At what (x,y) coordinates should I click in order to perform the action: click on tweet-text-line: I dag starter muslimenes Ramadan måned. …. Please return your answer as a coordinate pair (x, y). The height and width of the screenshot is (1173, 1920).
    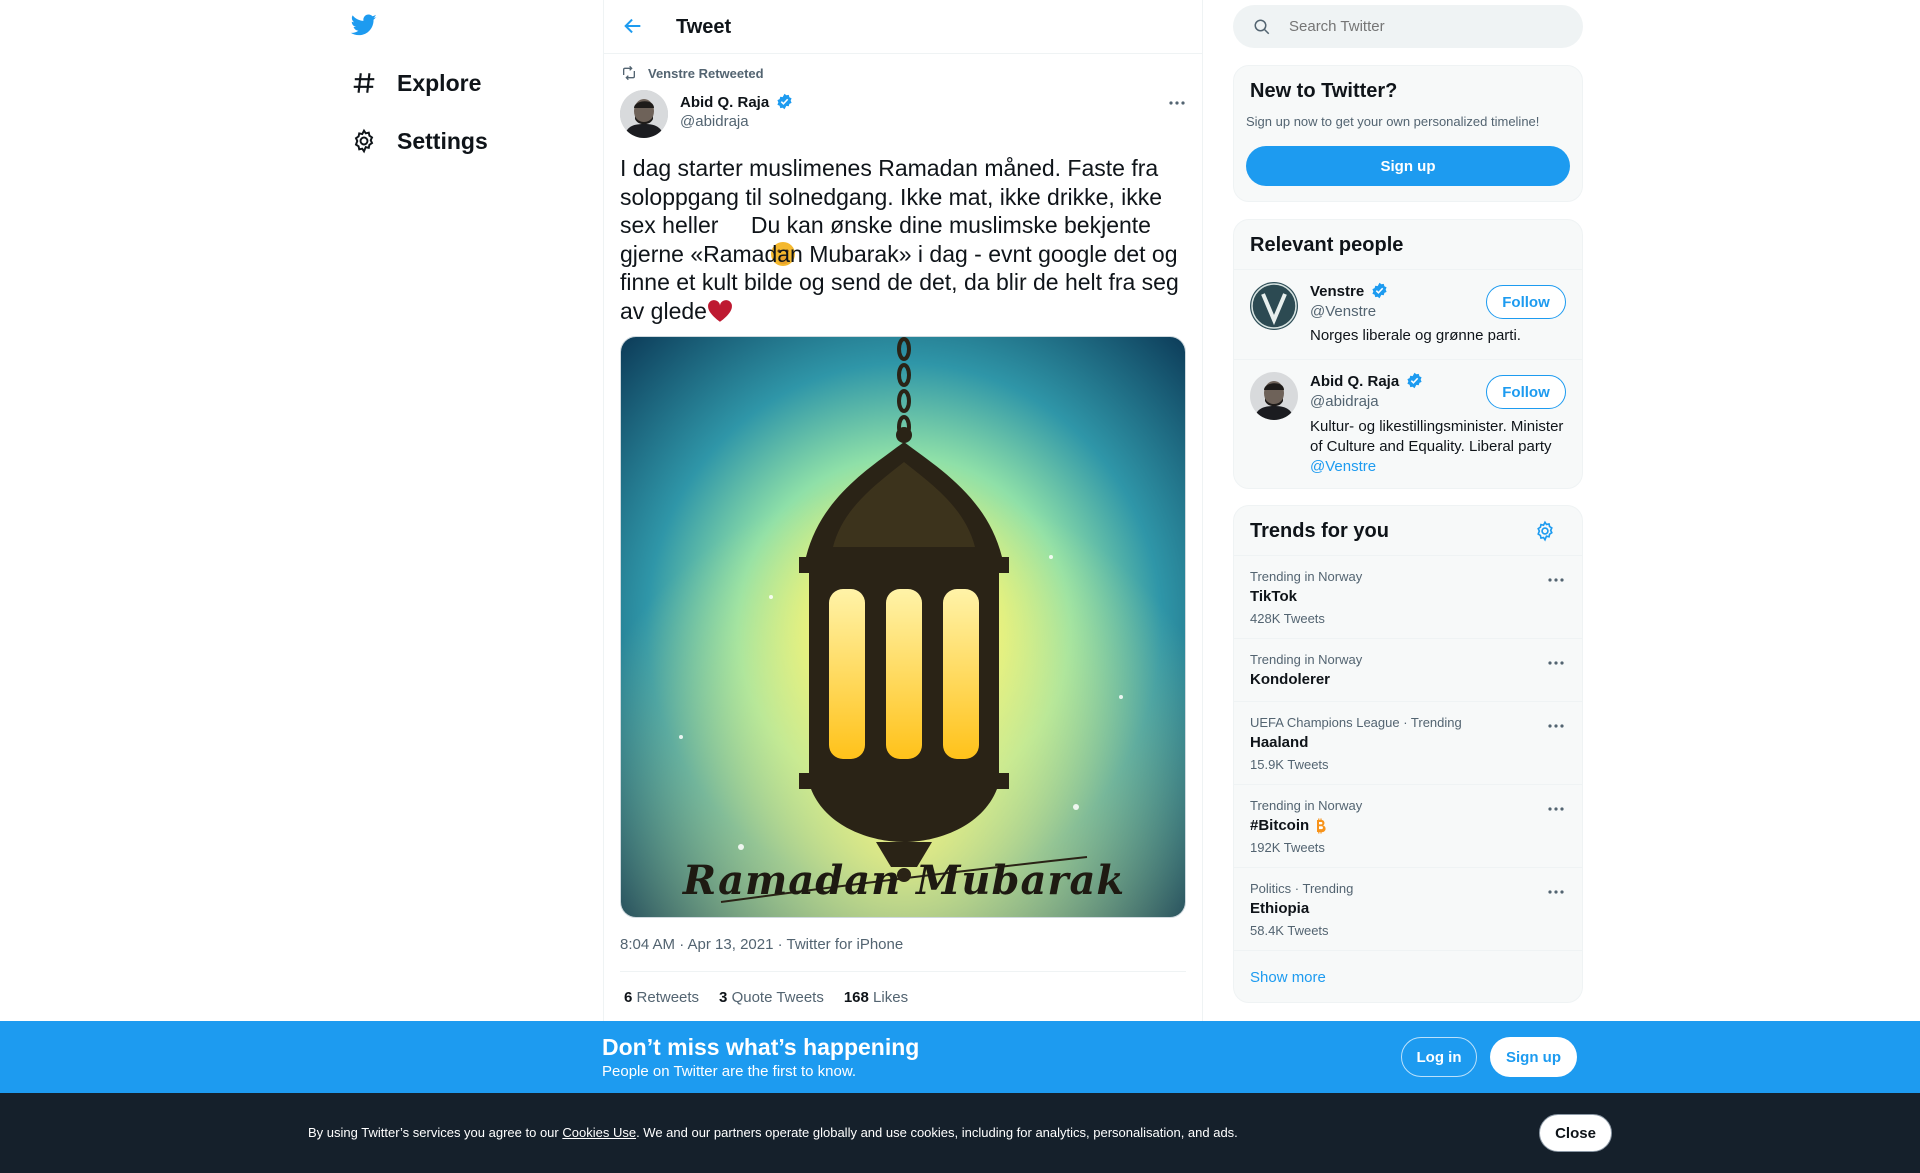
    Looking at the image, I should click on (889, 168).